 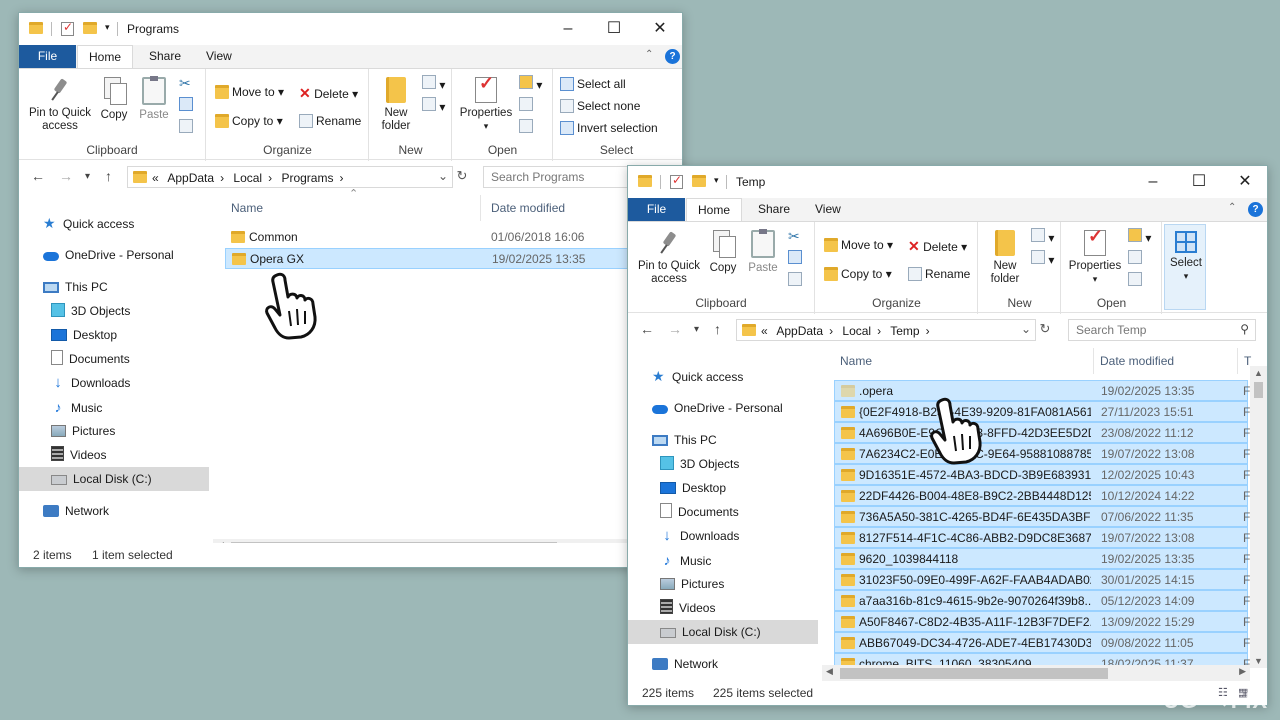 I want to click on tab-file: File, so click(x=656, y=209).